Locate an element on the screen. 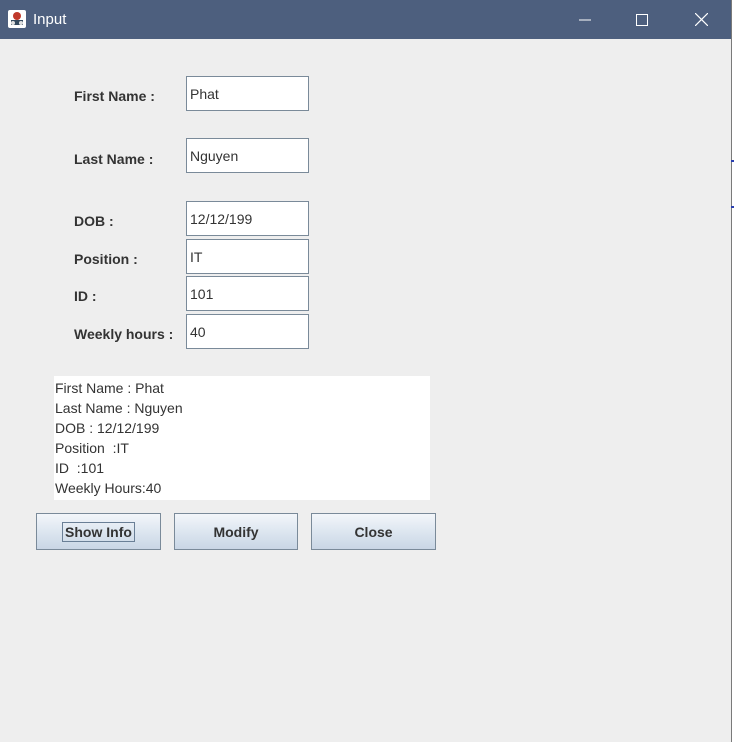 Image resolution: width=734 pixels, height=742 pixels. java-app-icon is located at coordinates (17, 19).